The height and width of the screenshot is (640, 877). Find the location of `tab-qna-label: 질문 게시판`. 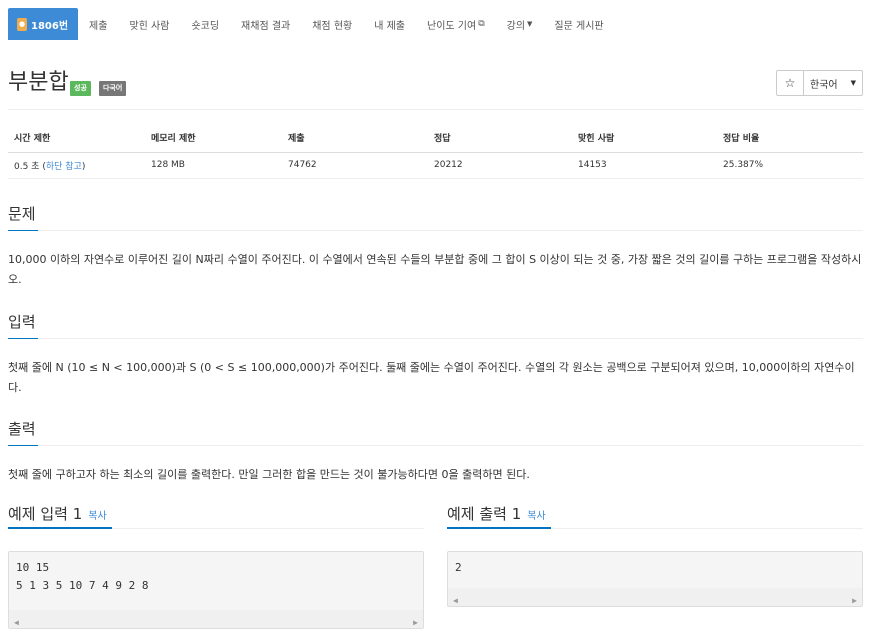

tab-qna-label: 질문 게시판 is located at coordinates (579, 26).